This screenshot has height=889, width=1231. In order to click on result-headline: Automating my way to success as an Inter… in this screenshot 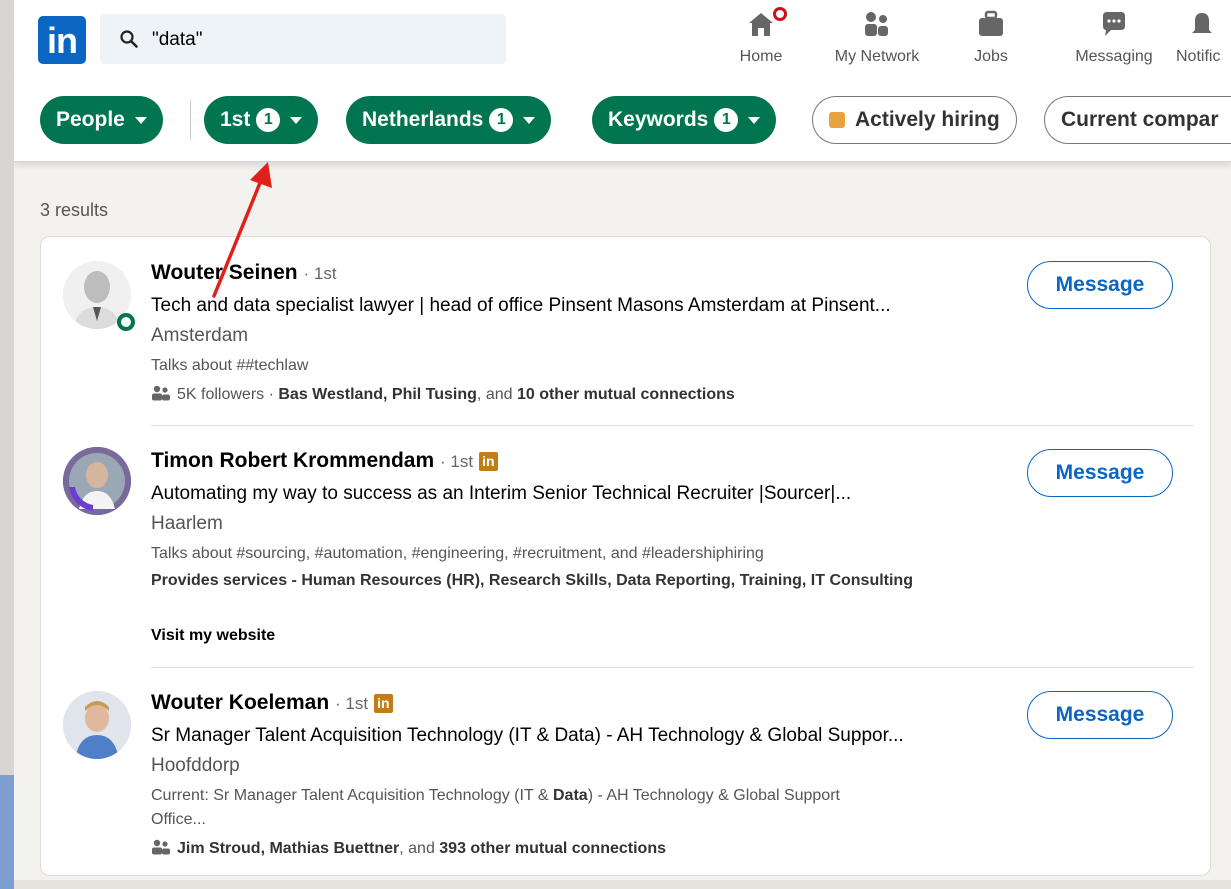, I will do `click(501, 493)`.